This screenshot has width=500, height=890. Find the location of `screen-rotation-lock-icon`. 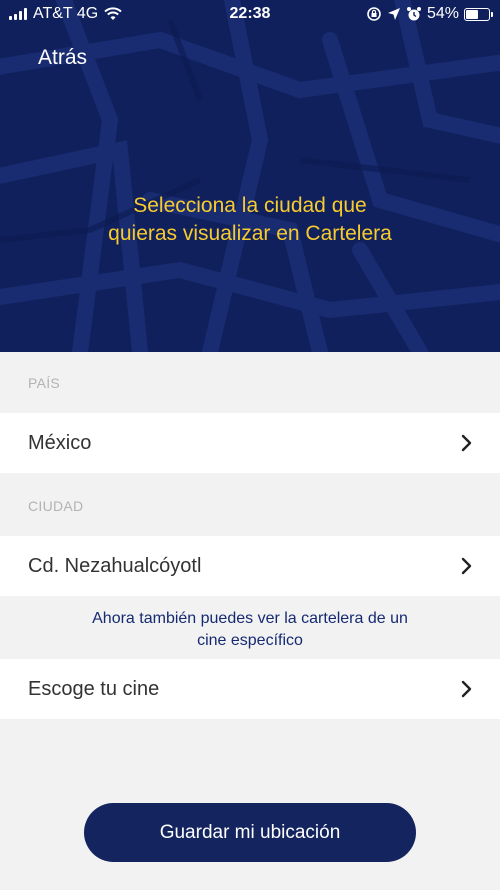

screen-rotation-lock-icon is located at coordinates (374, 14).